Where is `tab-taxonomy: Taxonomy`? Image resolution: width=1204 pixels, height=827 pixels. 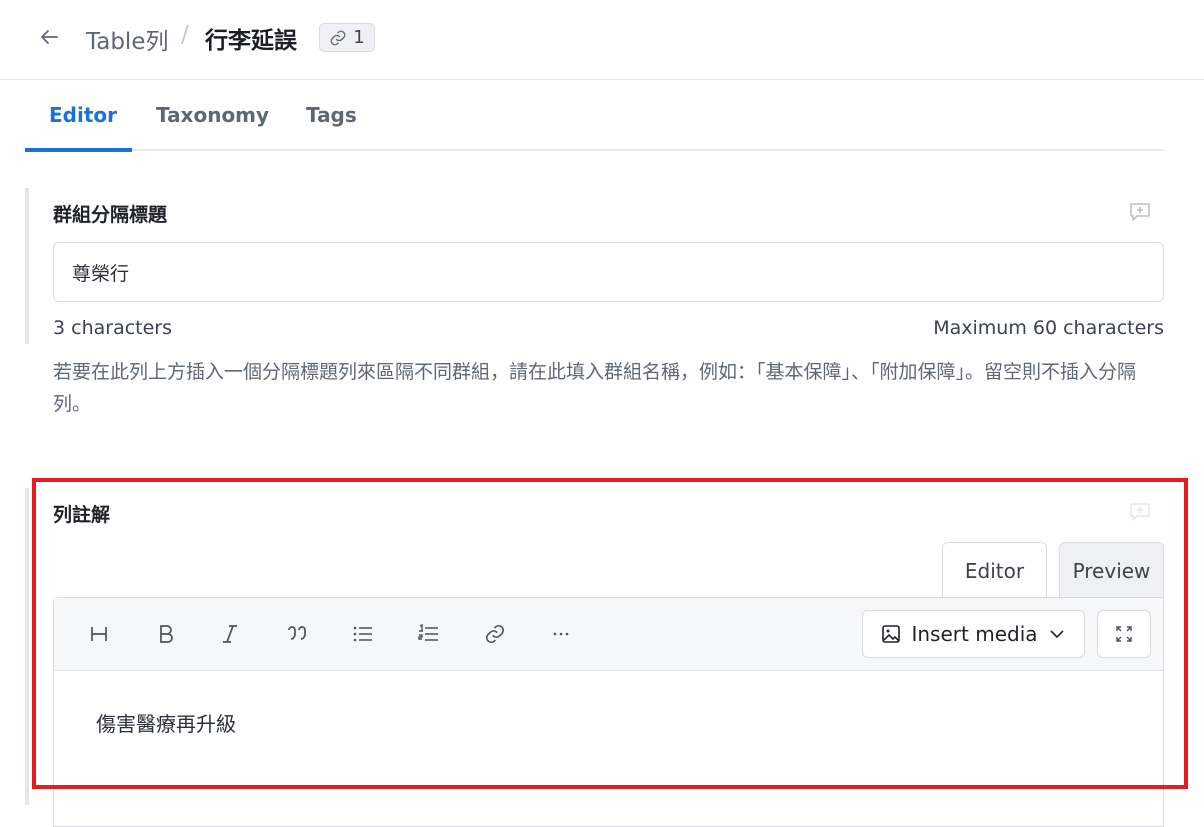 tab-taxonomy: Taxonomy is located at coordinates (212, 115).